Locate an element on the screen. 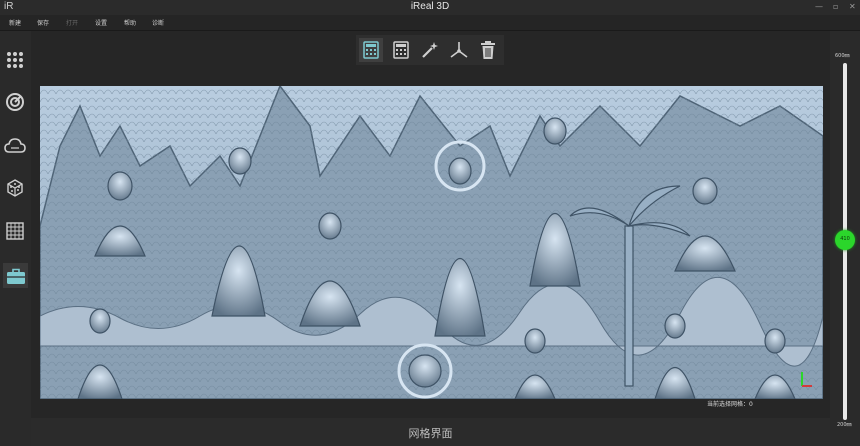 This screenshot has height=446, width=860. slider-max-label: 600㎜ is located at coordinates (842, 56).